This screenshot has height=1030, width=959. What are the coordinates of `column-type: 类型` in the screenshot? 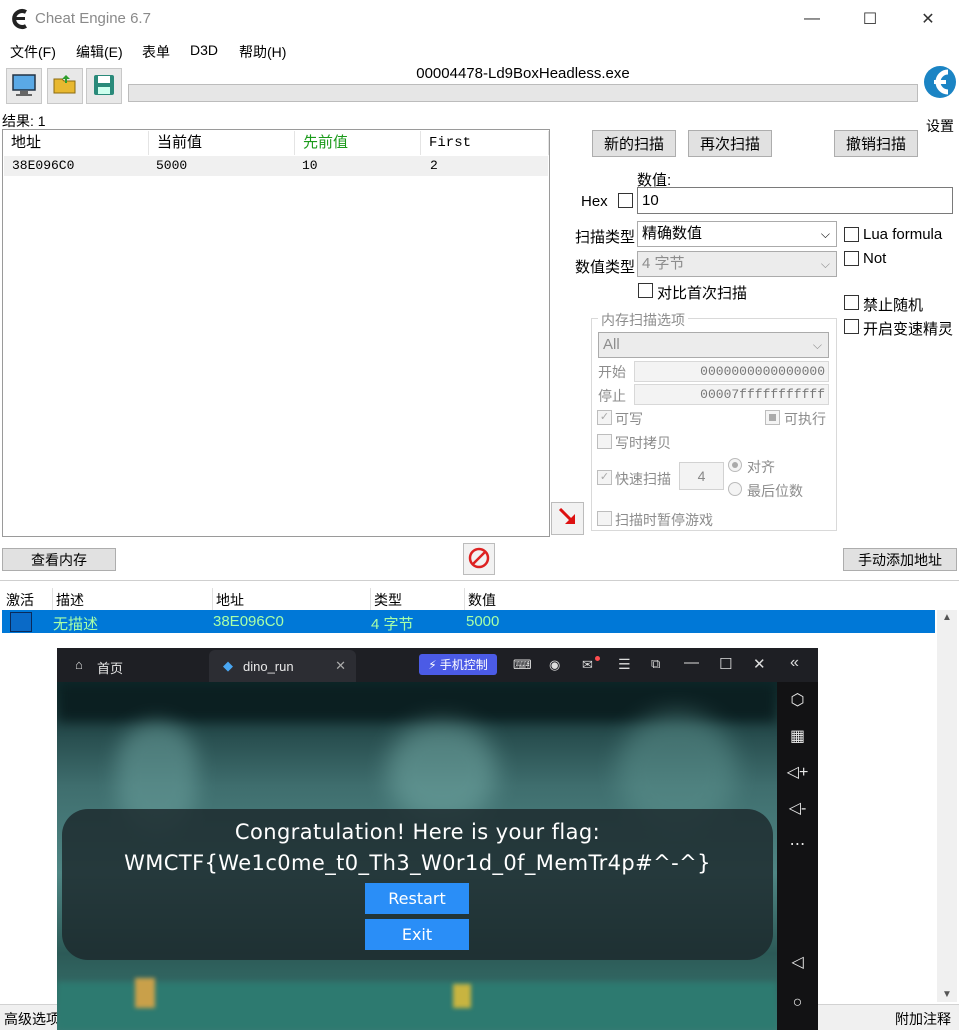 It's located at (388, 600).